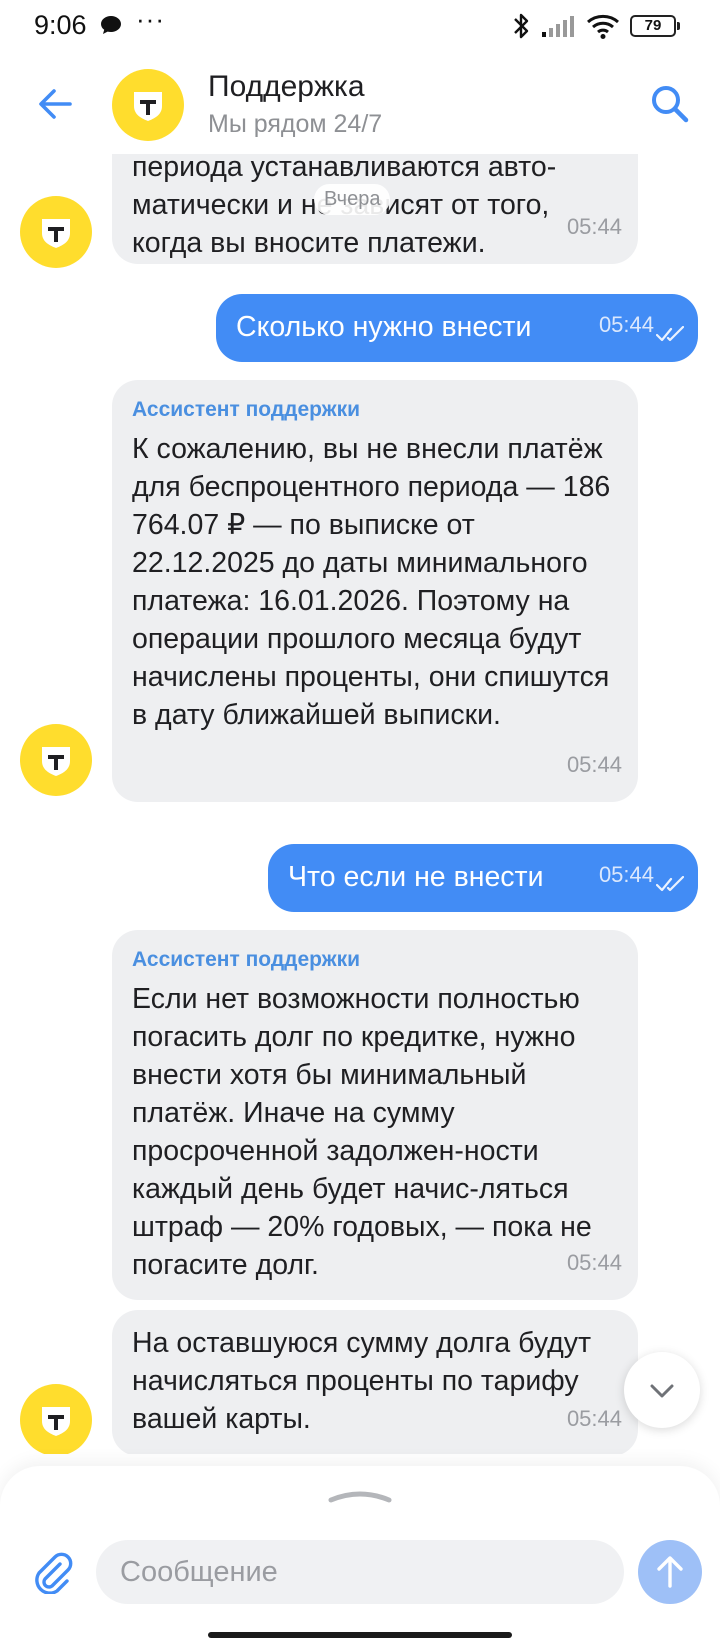 The height and width of the screenshot is (1650, 720). I want to click on search-icon, so click(670, 104).